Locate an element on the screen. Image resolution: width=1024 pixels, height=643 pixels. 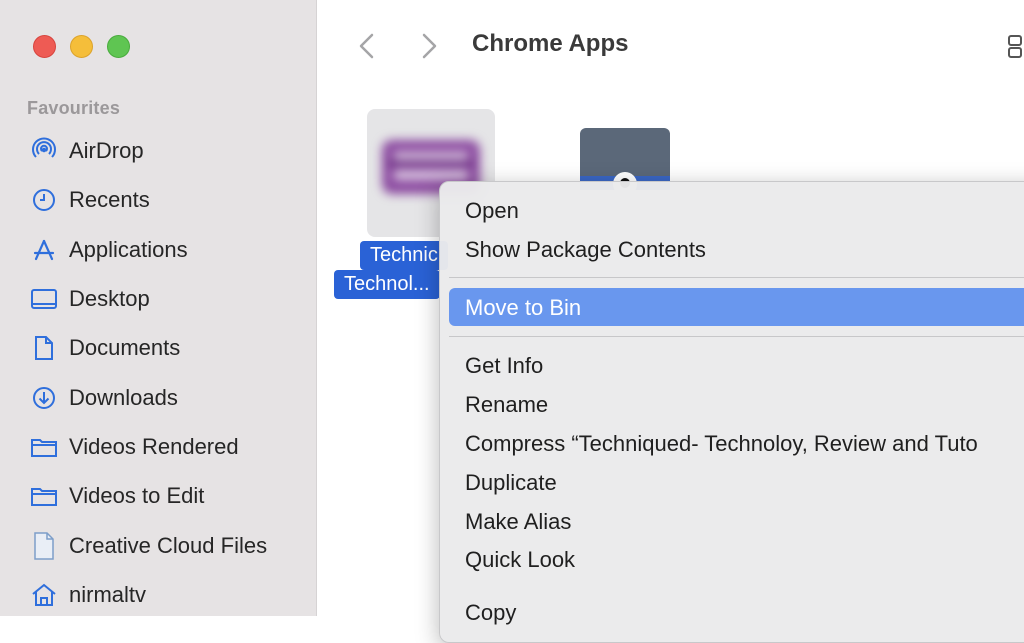
sidebar-item-label: Videos to Edit is located at coordinates (137, 495).